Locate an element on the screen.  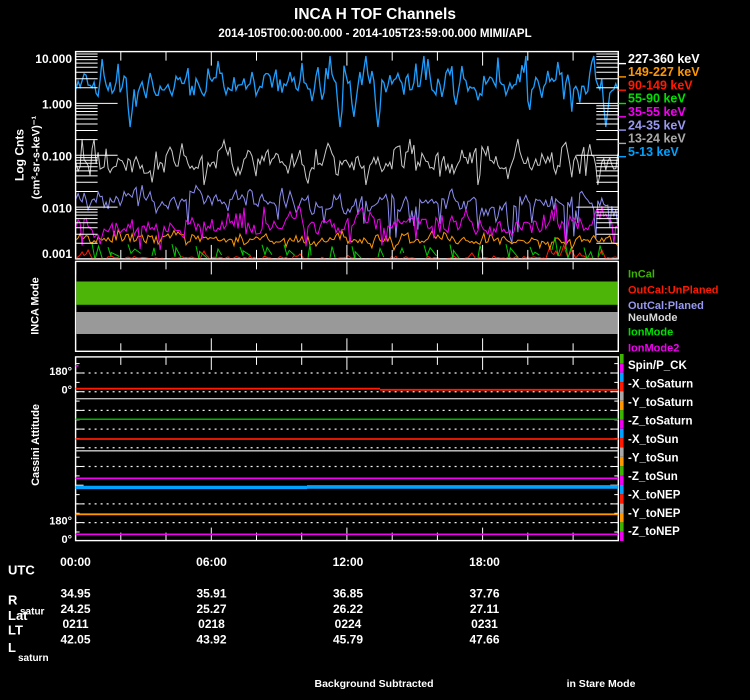
svg-text: INCA H TOF Channels is located at coordinates (375, 14).